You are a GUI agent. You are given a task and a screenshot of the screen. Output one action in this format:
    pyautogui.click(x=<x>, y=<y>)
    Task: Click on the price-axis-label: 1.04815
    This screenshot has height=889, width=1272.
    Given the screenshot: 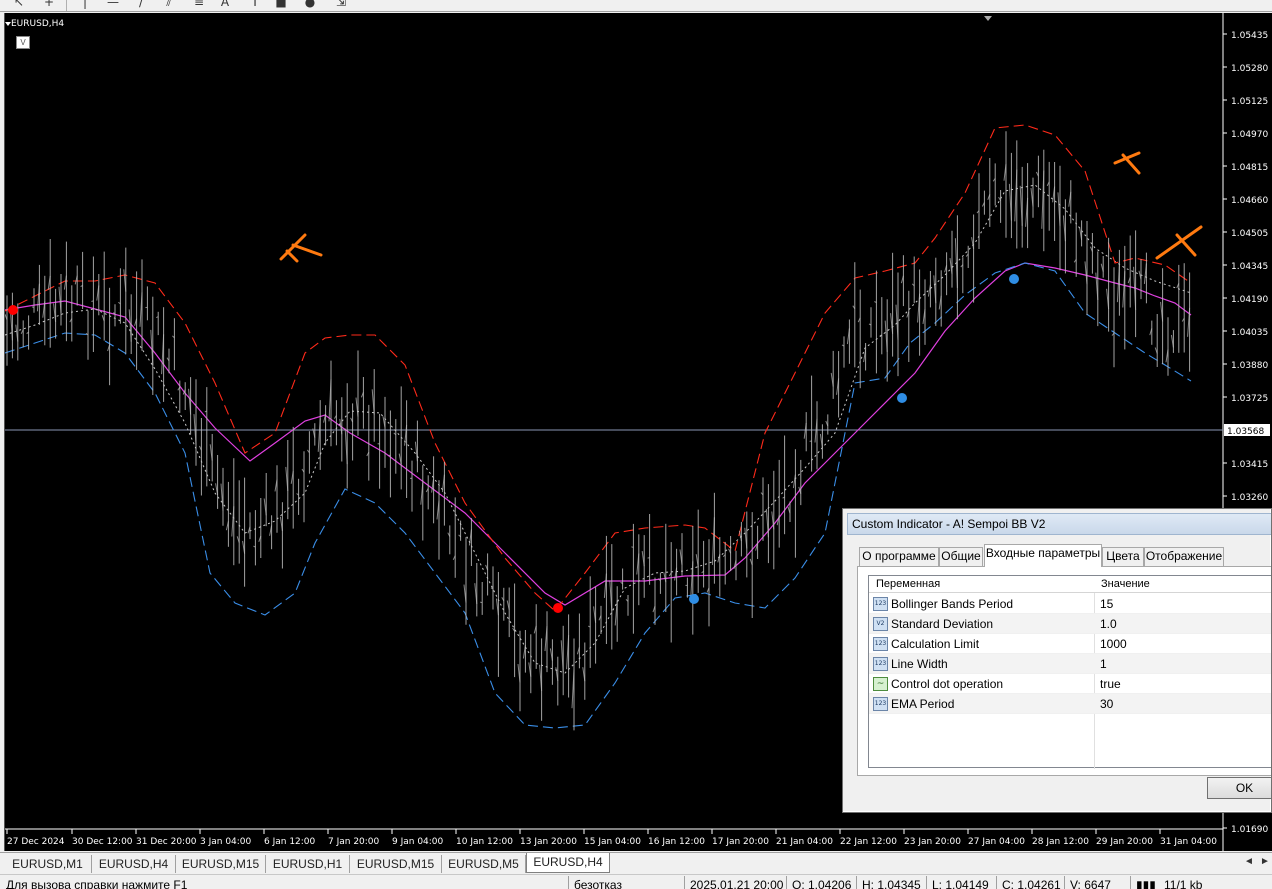 What is the action you would take?
    pyautogui.click(x=1249, y=168)
    